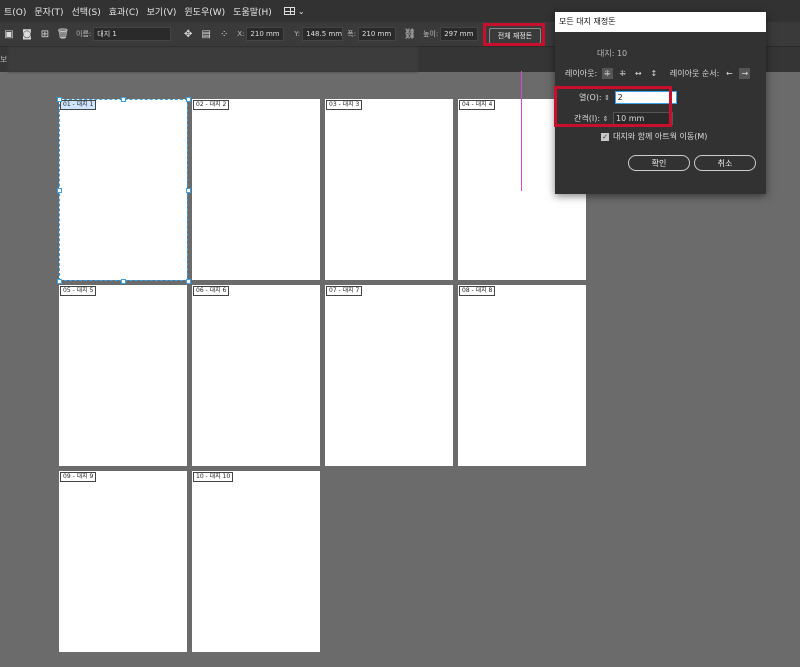  I want to click on menu-view: 보기(V), so click(162, 11).